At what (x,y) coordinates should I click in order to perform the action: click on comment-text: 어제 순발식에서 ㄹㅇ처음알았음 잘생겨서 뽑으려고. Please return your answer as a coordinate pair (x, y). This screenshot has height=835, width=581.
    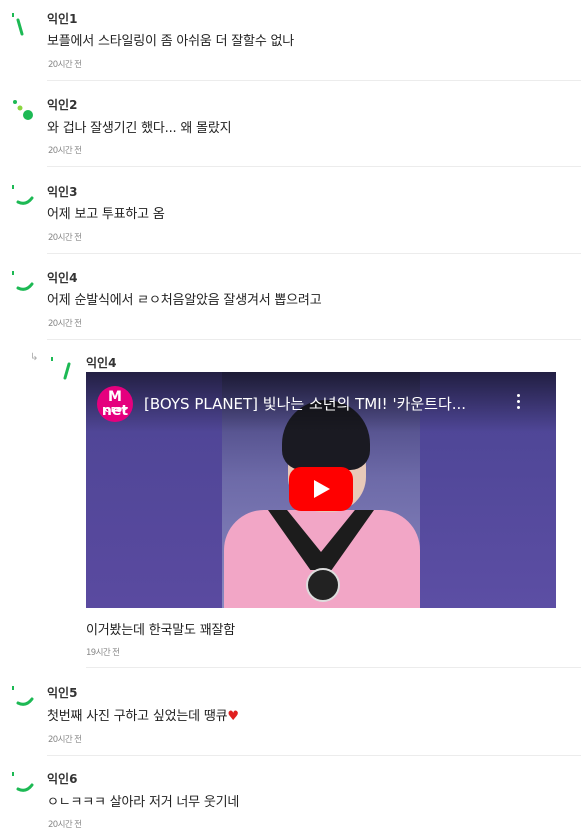
    Looking at the image, I should click on (184, 300).